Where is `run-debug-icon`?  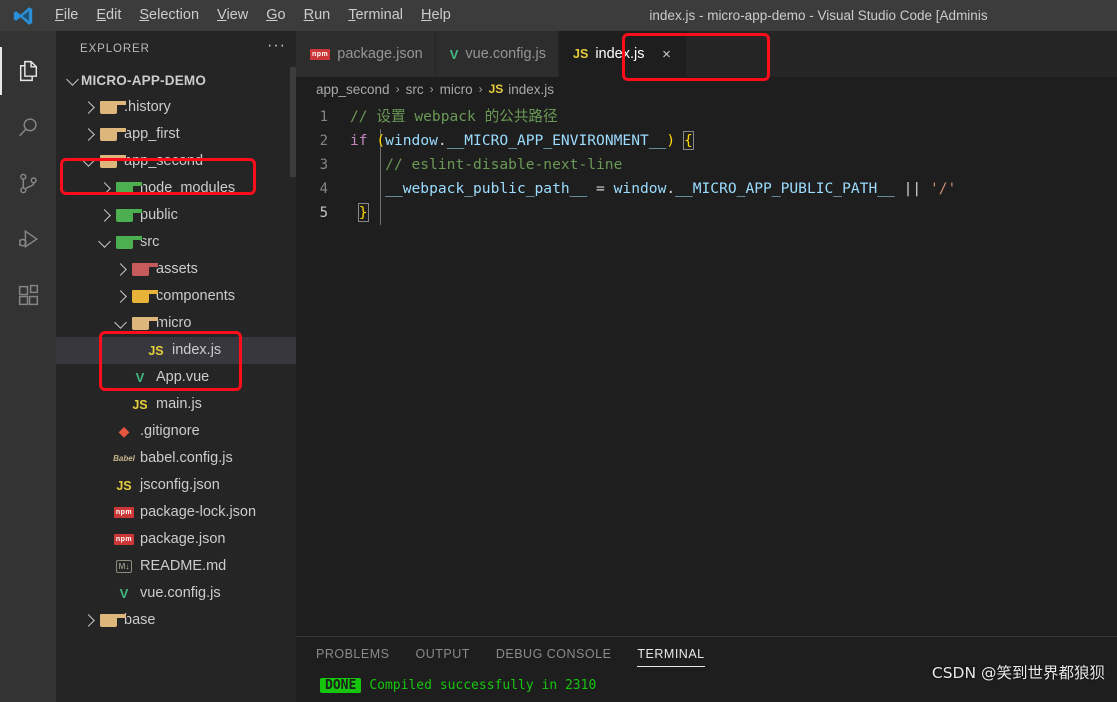
run-debug-icon is located at coordinates (28, 239).